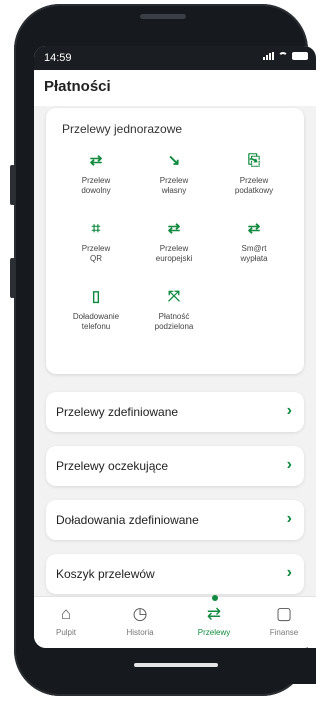  I want to click on home-indicator, so click(176, 665).